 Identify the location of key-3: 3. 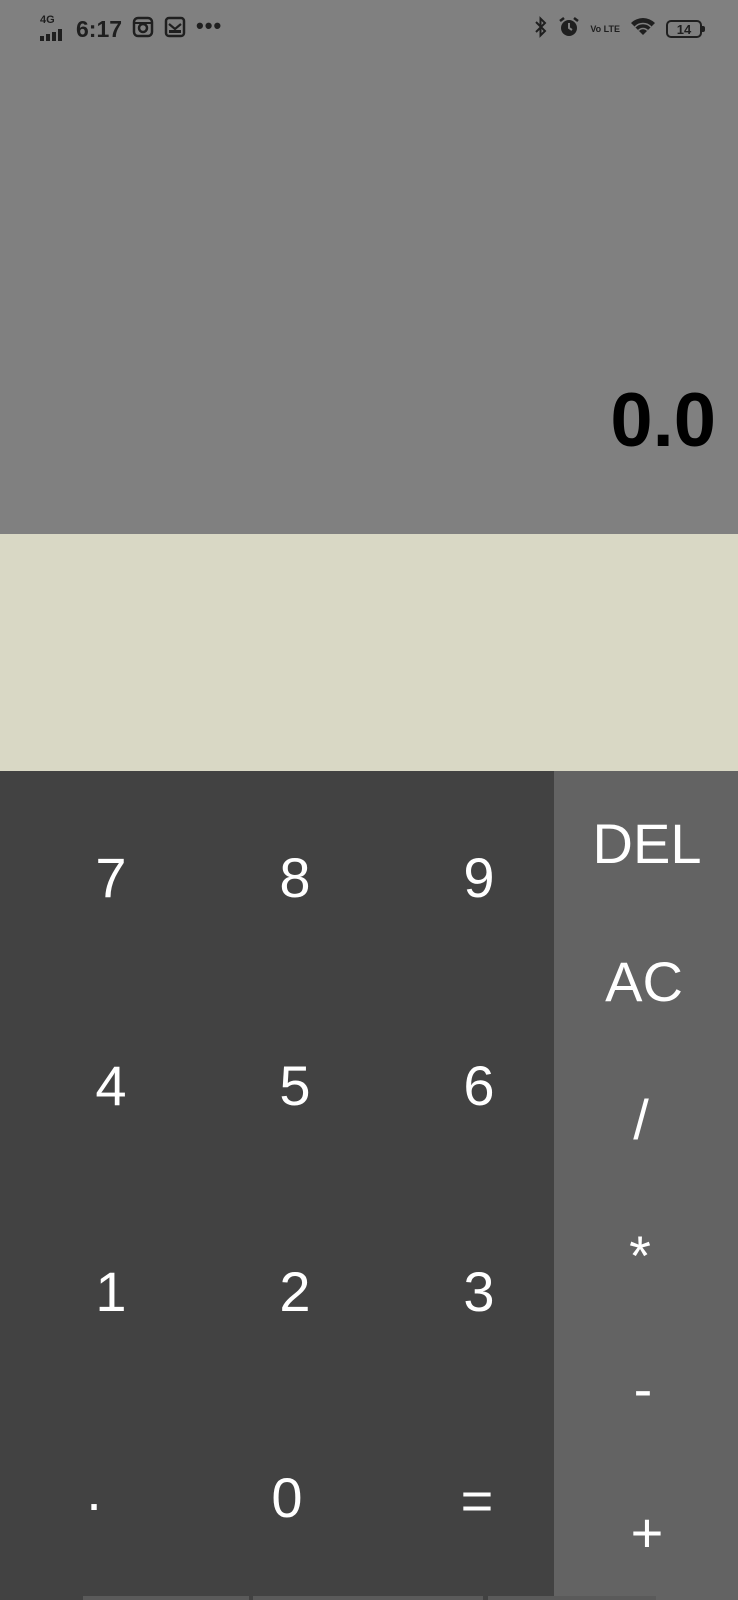
(478, 1292).